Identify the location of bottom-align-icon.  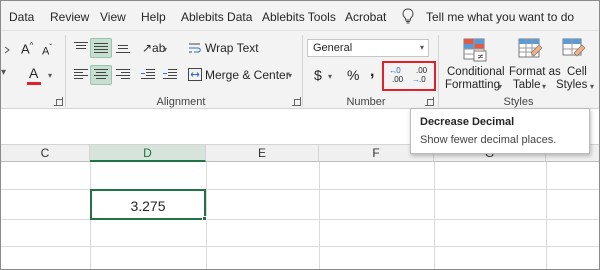
(123, 48).